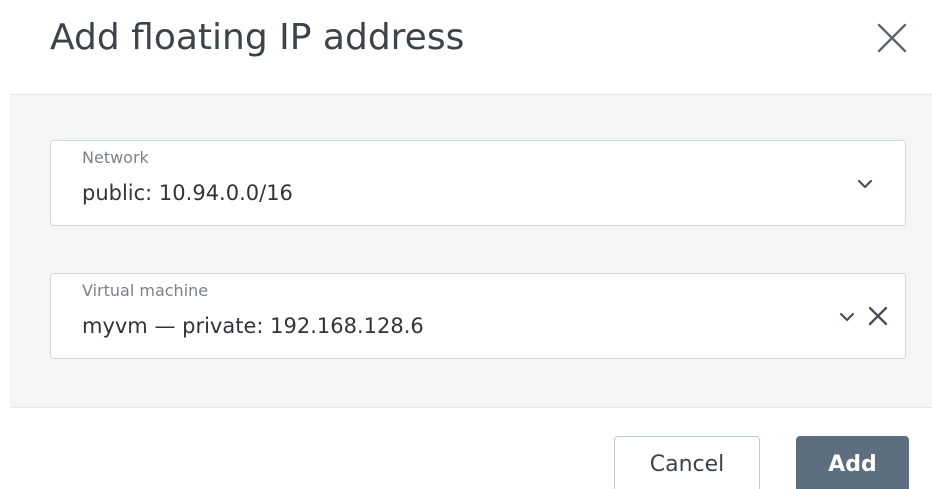 The image size is (932, 489). I want to click on clear-icon, so click(878, 316).